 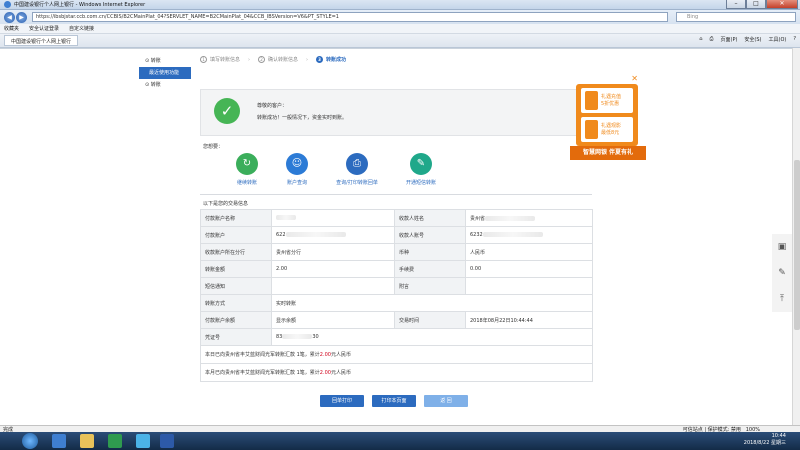 I want to click on cell-label: 币种, so click(x=430, y=252).